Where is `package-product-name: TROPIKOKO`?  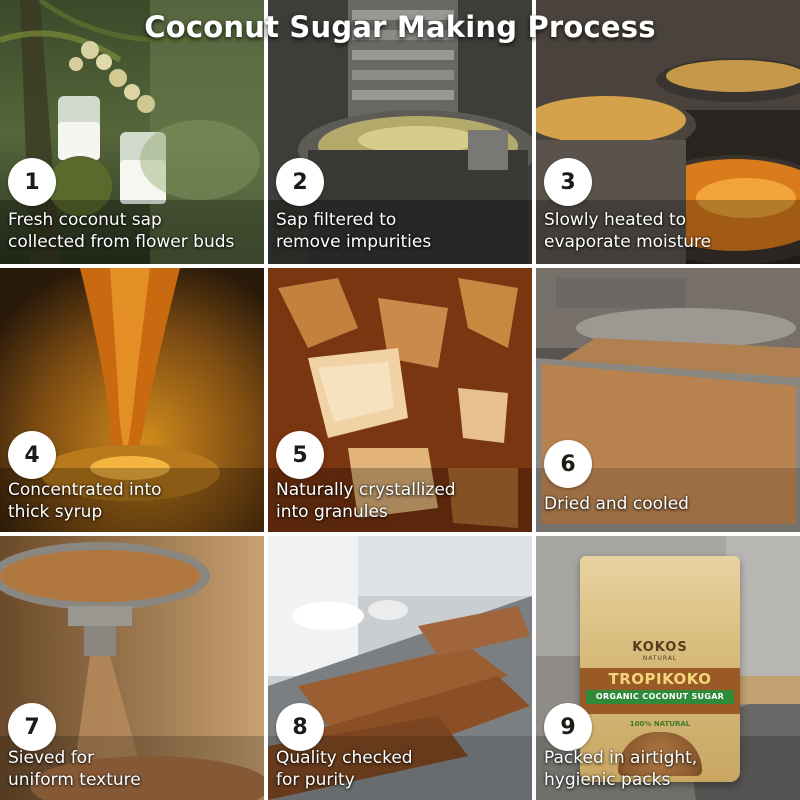
package-product-name: TROPIKOKO is located at coordinates (660, 679).